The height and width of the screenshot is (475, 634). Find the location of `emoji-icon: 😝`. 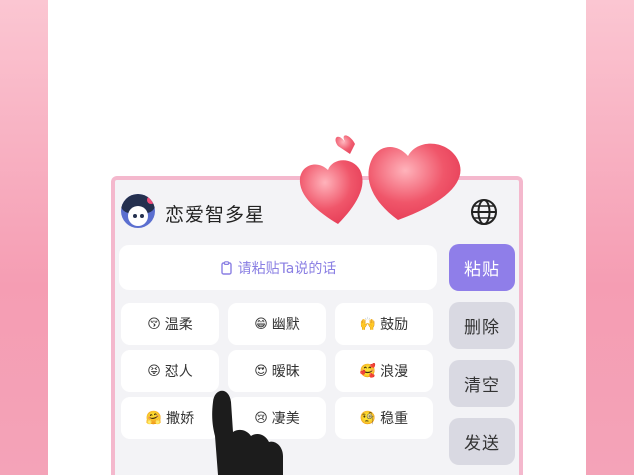

emoji-icon: 😝 is located at coordinates (154, 371).